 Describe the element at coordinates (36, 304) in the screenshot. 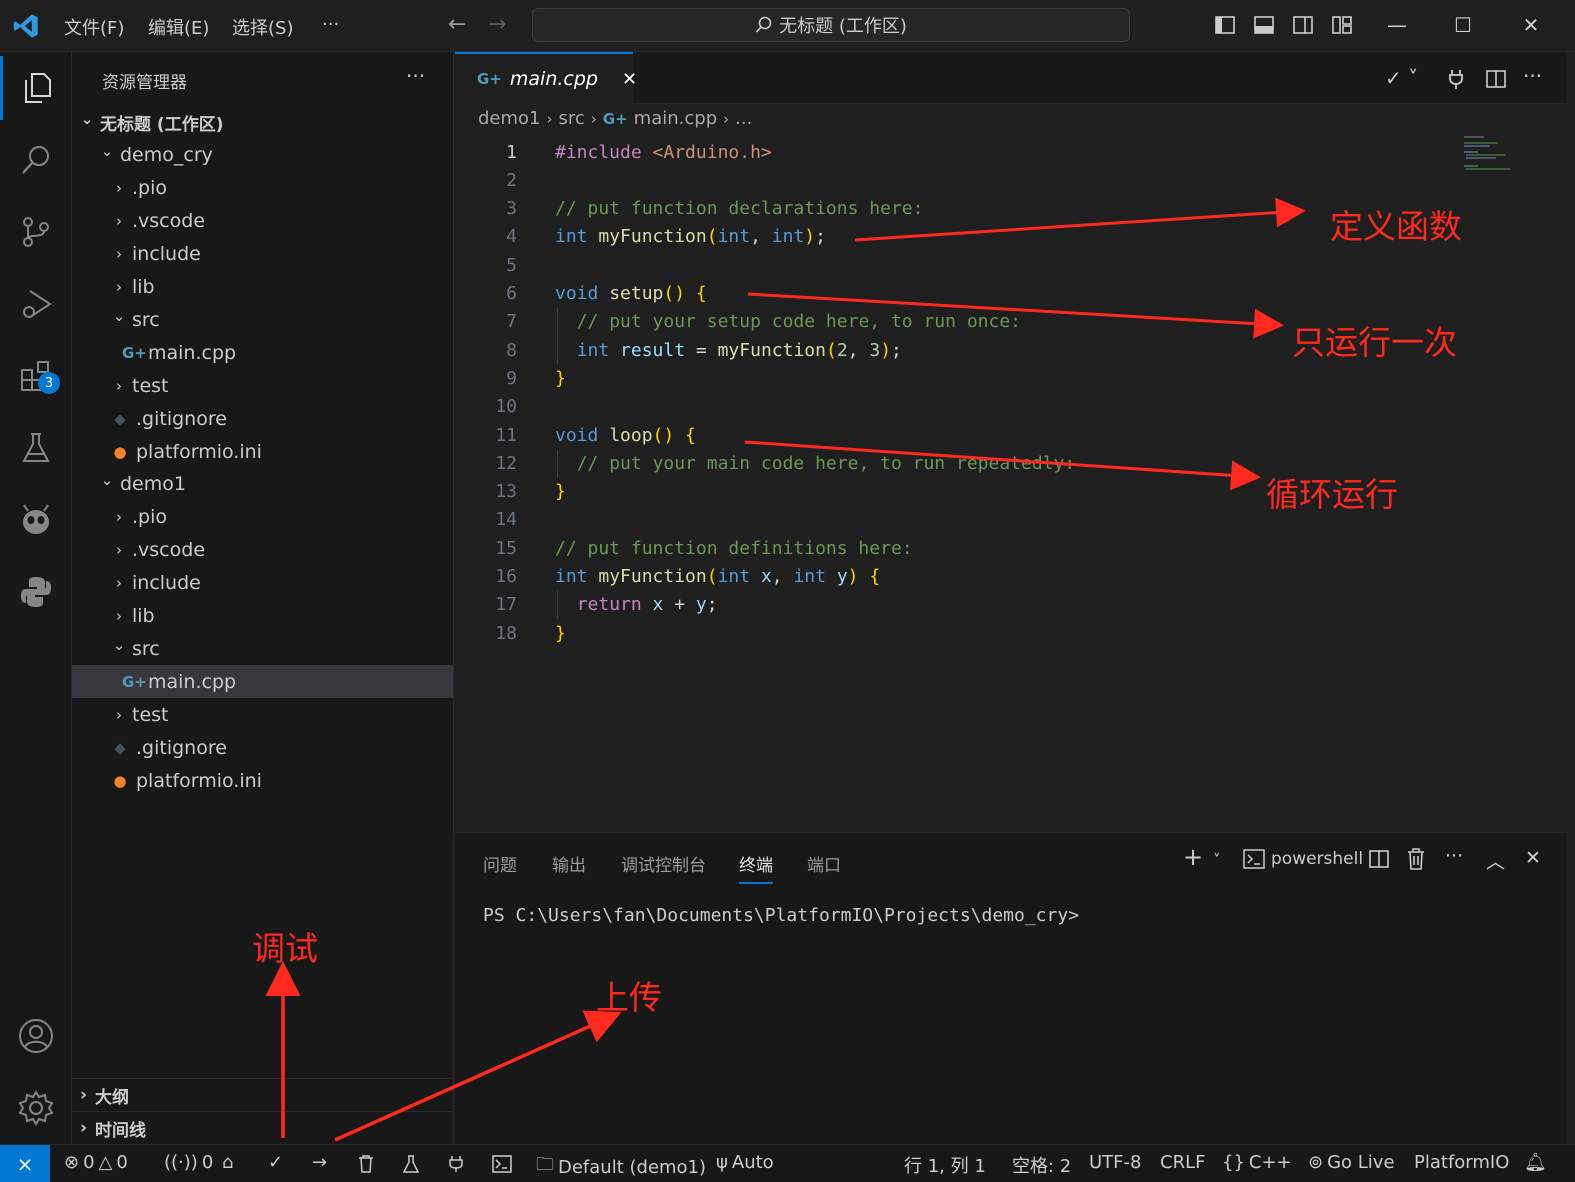

I see `run-and-debug-icon` at that location.